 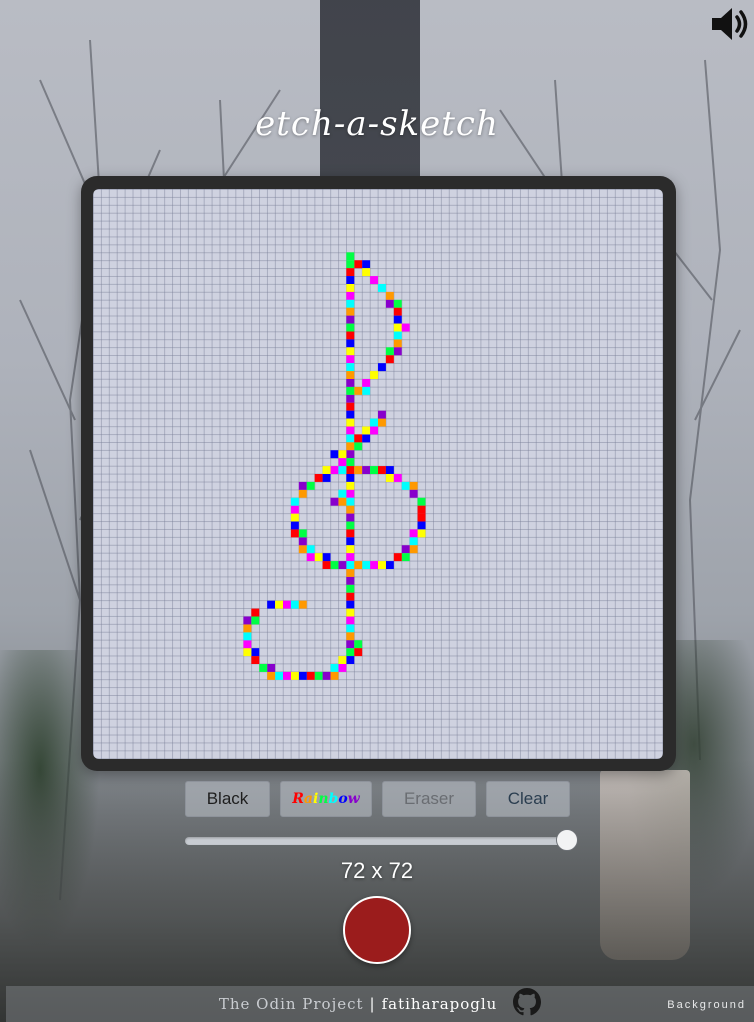 I want to click on rainbow-letter: w, so click(x=353, y=799).